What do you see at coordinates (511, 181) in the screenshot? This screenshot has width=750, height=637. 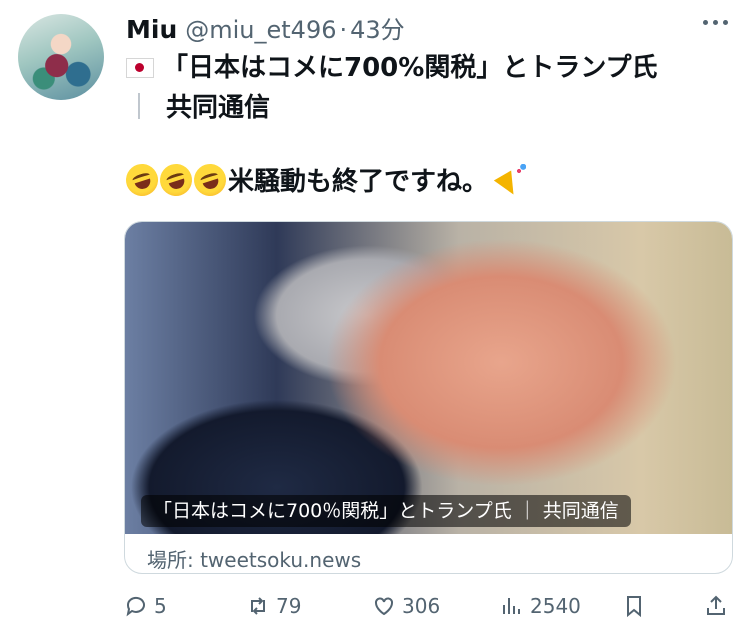 I see `party-popper-icon` at bounding box center [511, 181].